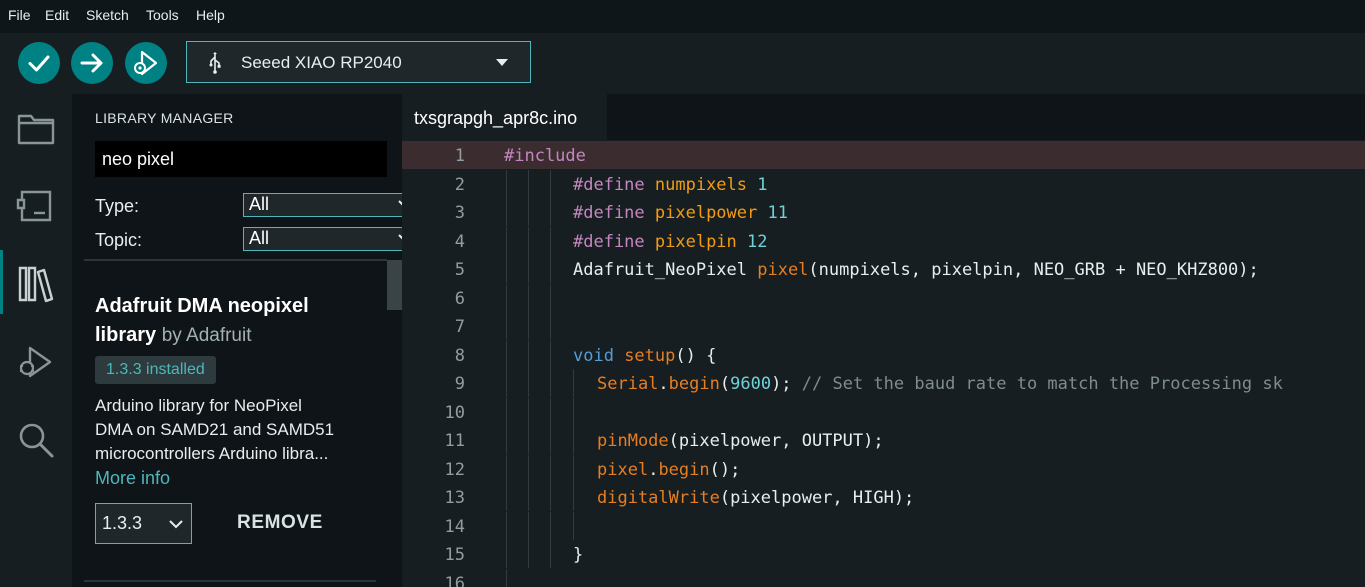  Describe the element at coordinates (680, 213) in the screenshot. I see `code-text: #define pixelpower 11` at that location.